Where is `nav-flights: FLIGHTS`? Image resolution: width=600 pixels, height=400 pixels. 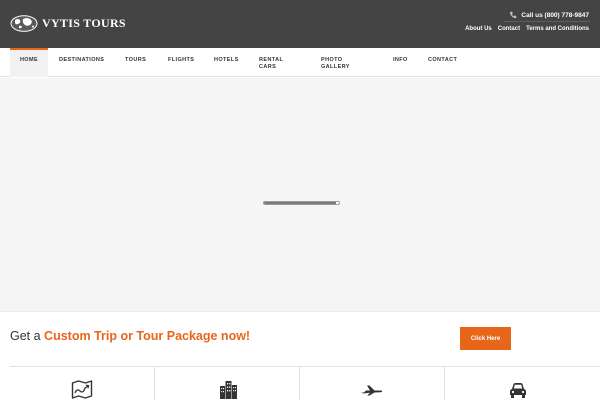 nav-flights: FLIGHTS is located at coordinates (183, 62).